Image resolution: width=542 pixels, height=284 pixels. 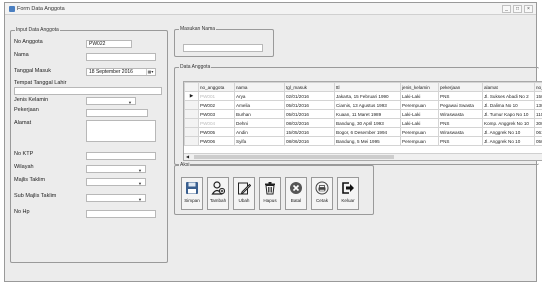 I want to click on column-header: alamat, so click(x=508, y=87).